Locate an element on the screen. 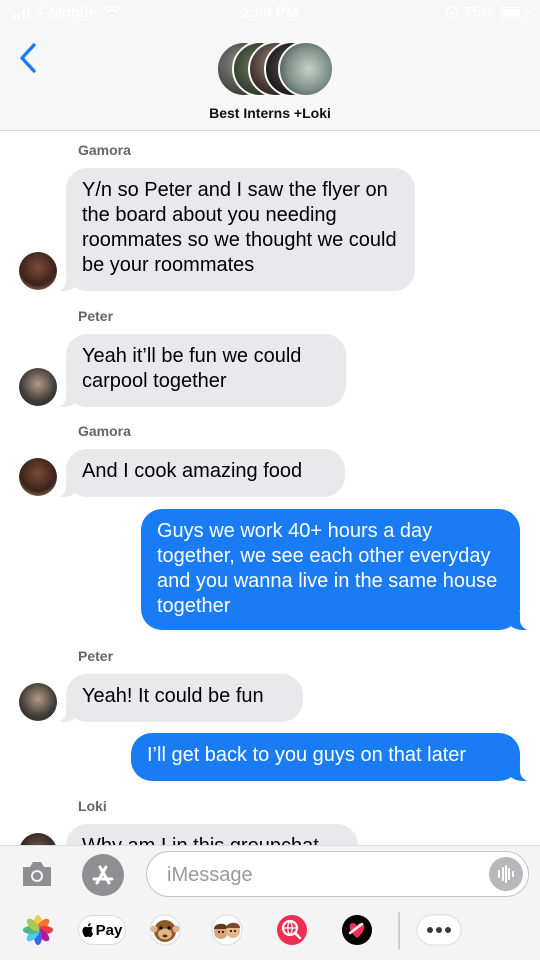  message-text: Why am I in this groupchat is located at coordinates (200, 840).